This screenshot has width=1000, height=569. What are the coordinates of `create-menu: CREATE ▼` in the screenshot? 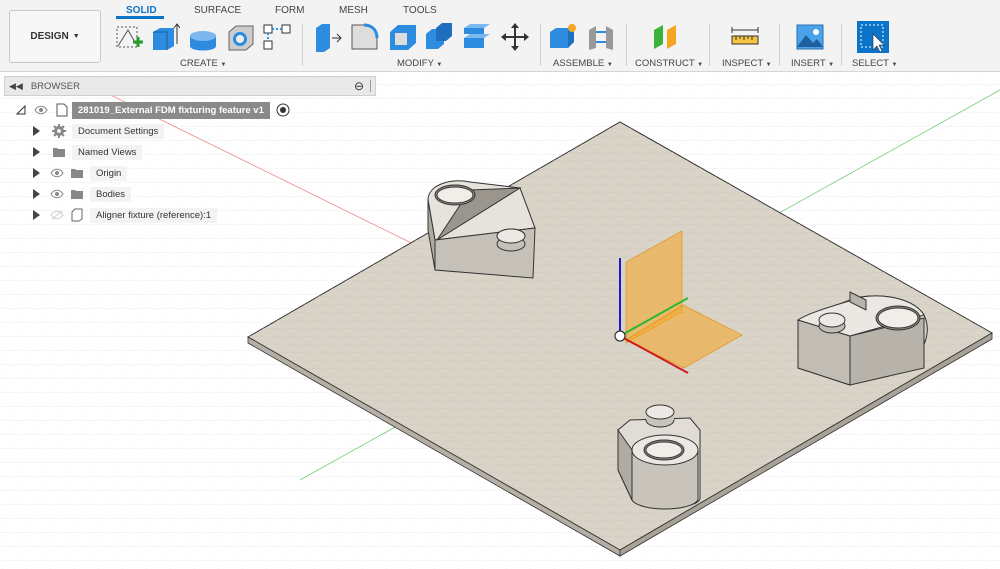 It's located at (203, 63).